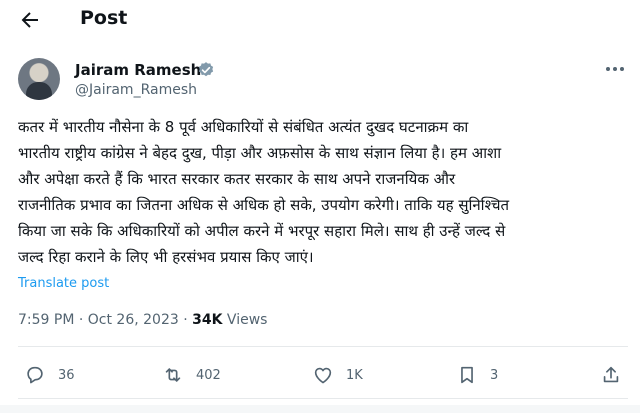 The image size is (640, 413). What do you see at coordinates (615, 69) in the screenshot?
I see `more-icon` at bounding box center [615, 69].